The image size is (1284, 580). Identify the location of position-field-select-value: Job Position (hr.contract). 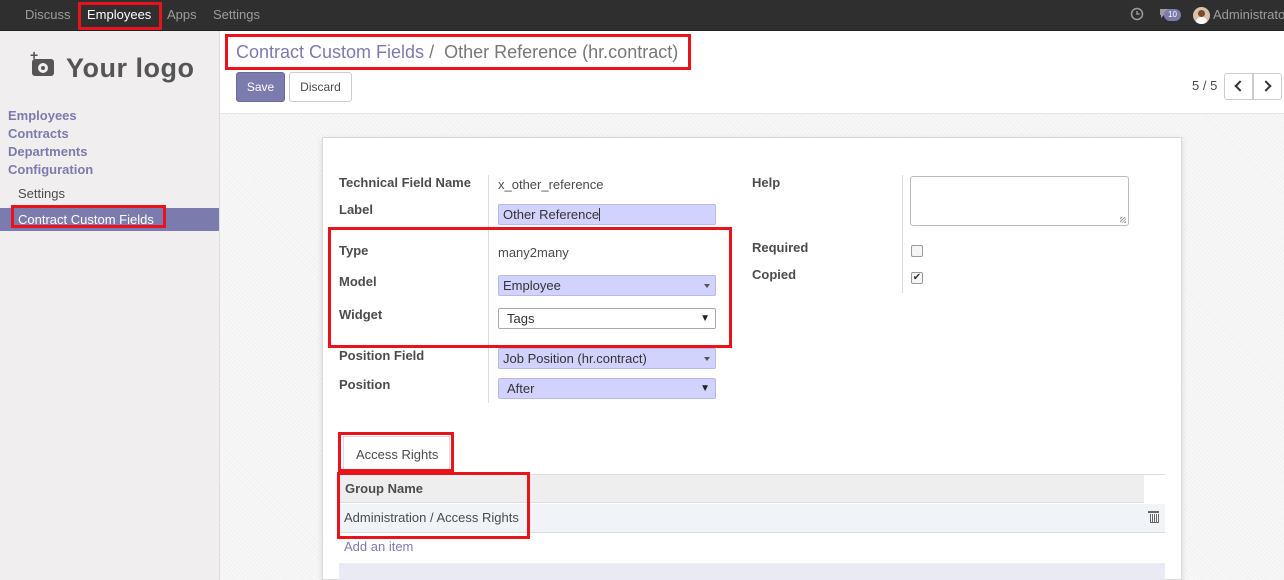
(575, 358).